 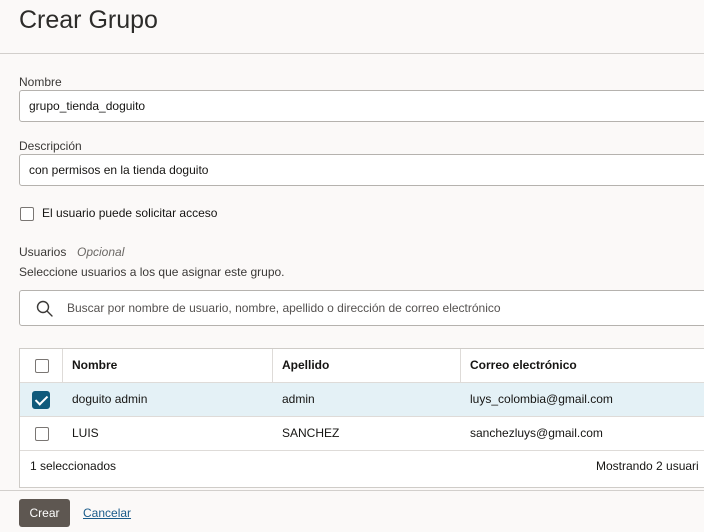 I want to click on search-input, so click(x=385, y=308).